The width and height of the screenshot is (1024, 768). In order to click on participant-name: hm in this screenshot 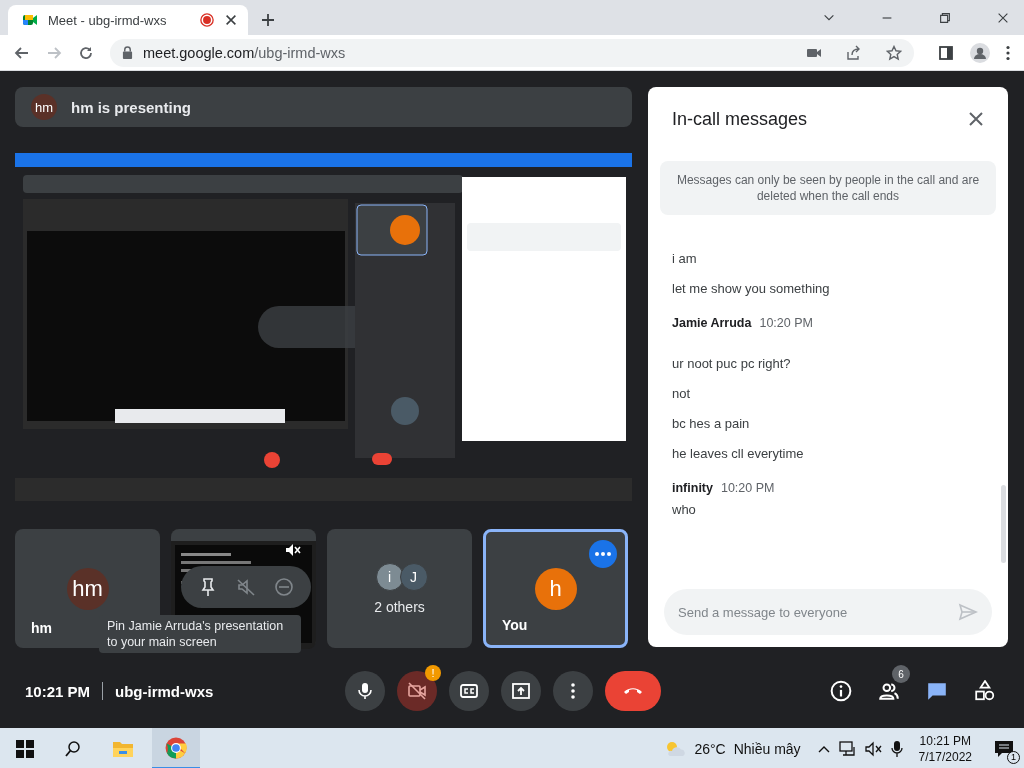, I will do `click(41, 628)`.